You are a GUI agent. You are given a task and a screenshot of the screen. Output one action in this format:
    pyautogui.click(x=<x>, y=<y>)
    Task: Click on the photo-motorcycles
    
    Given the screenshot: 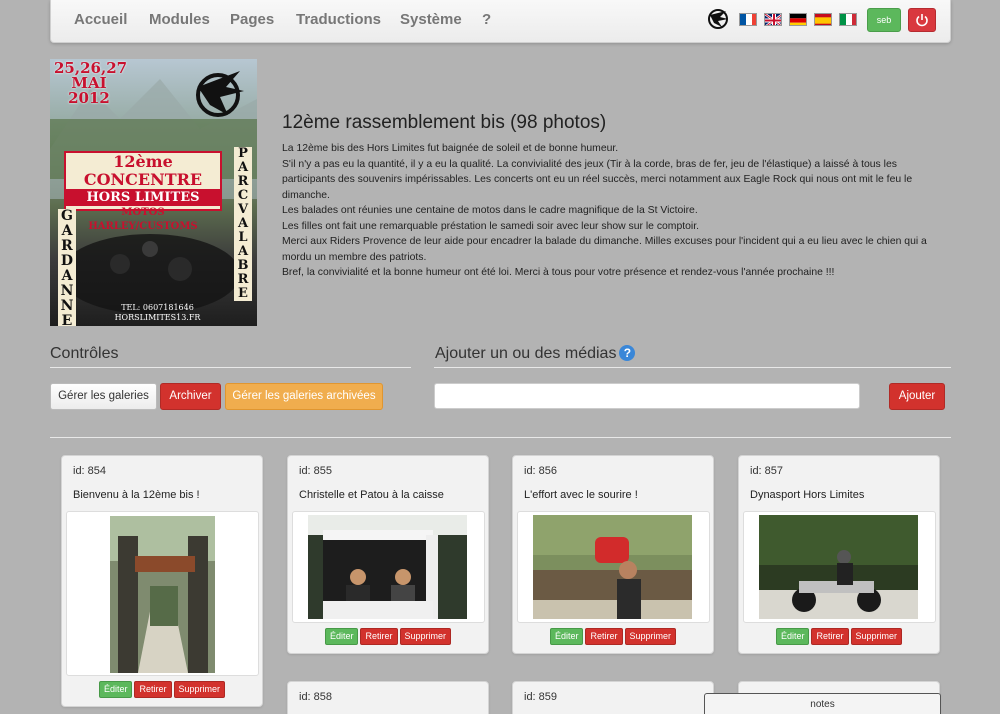 What is the action you would take?
    pyautogui.click(x=838, y=567)
    